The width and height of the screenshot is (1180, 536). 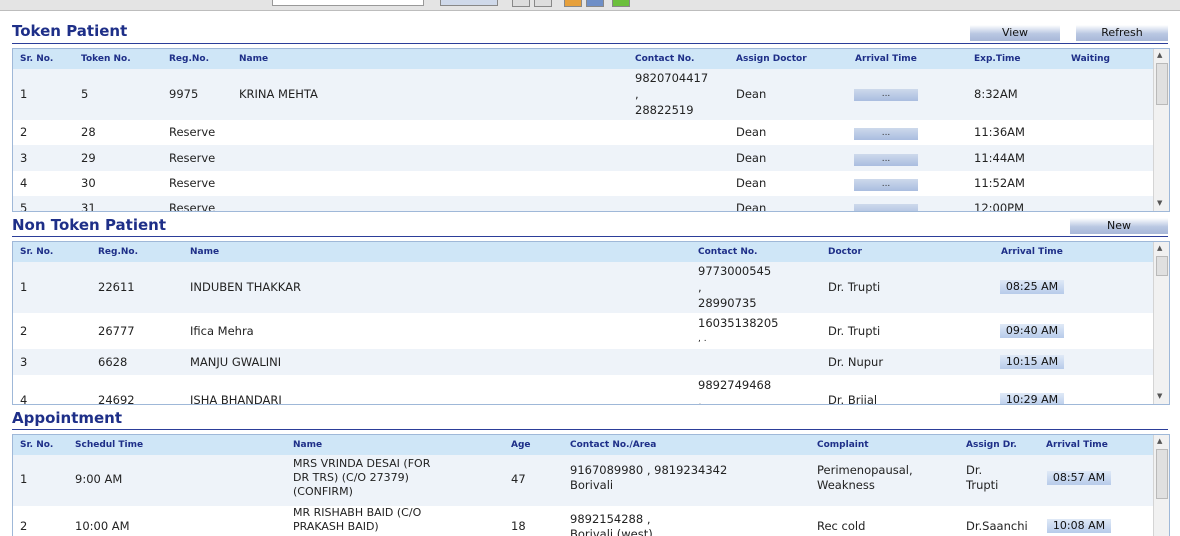 I want to click on sr-no: 5, so click(x=24, y=206).